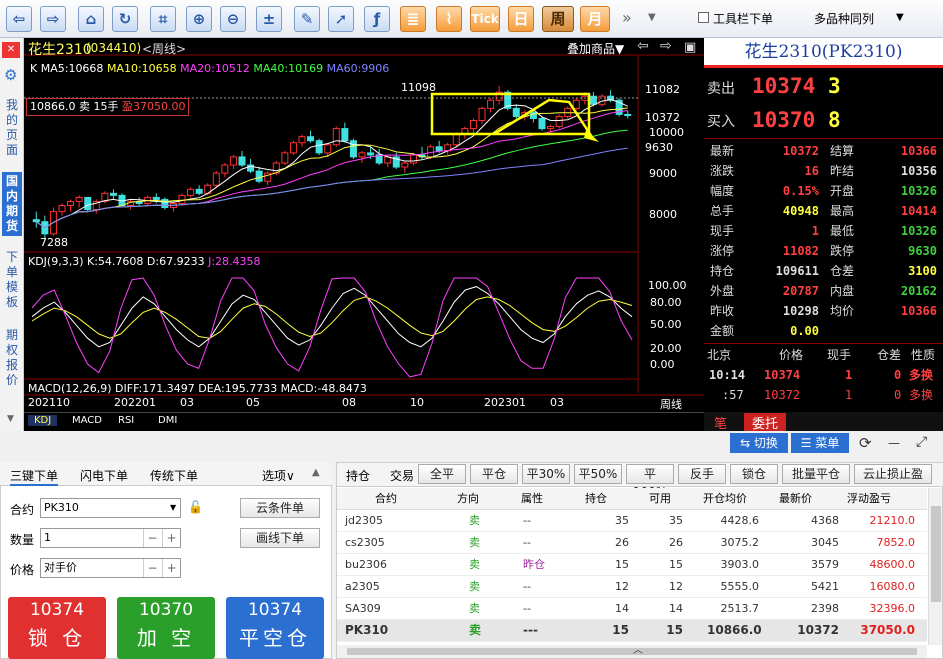 This screenshot has height=659, width=943. I want to click on nav-my-page: 我的页面, so click(12, 128).